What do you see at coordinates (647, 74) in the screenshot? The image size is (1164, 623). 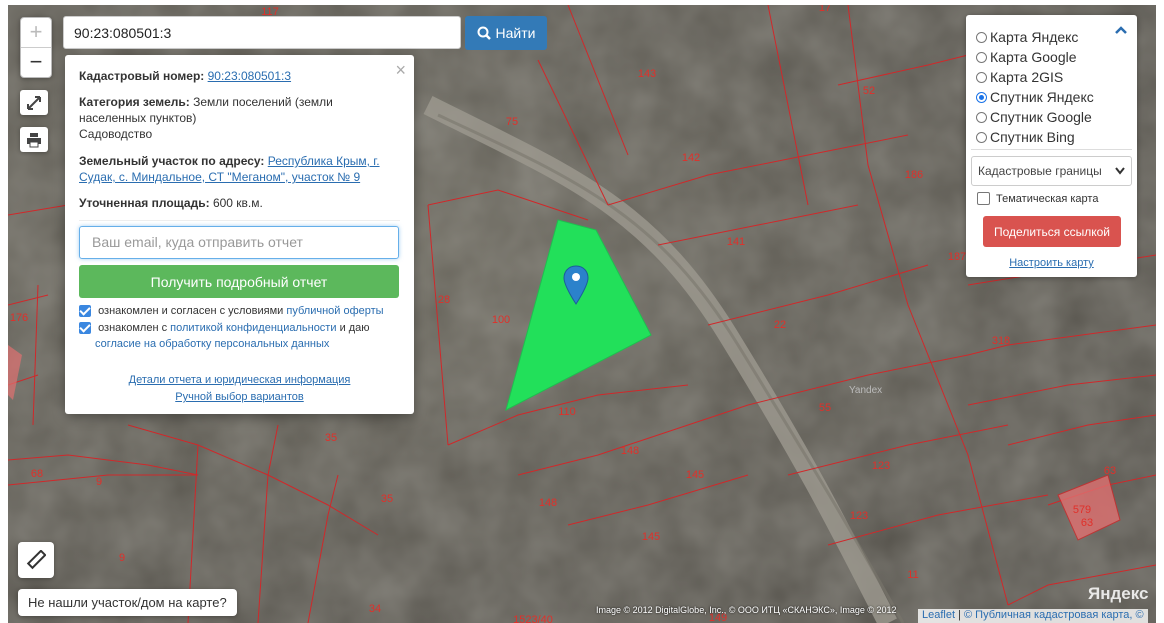 I see `parcel-number-label: 143` at bounding box center [647, 74].